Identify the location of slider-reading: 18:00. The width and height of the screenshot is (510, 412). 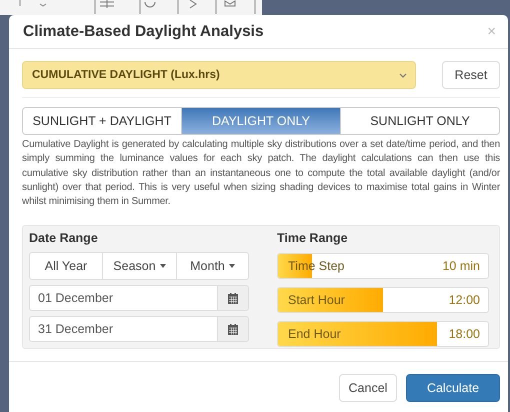
(464, 334).